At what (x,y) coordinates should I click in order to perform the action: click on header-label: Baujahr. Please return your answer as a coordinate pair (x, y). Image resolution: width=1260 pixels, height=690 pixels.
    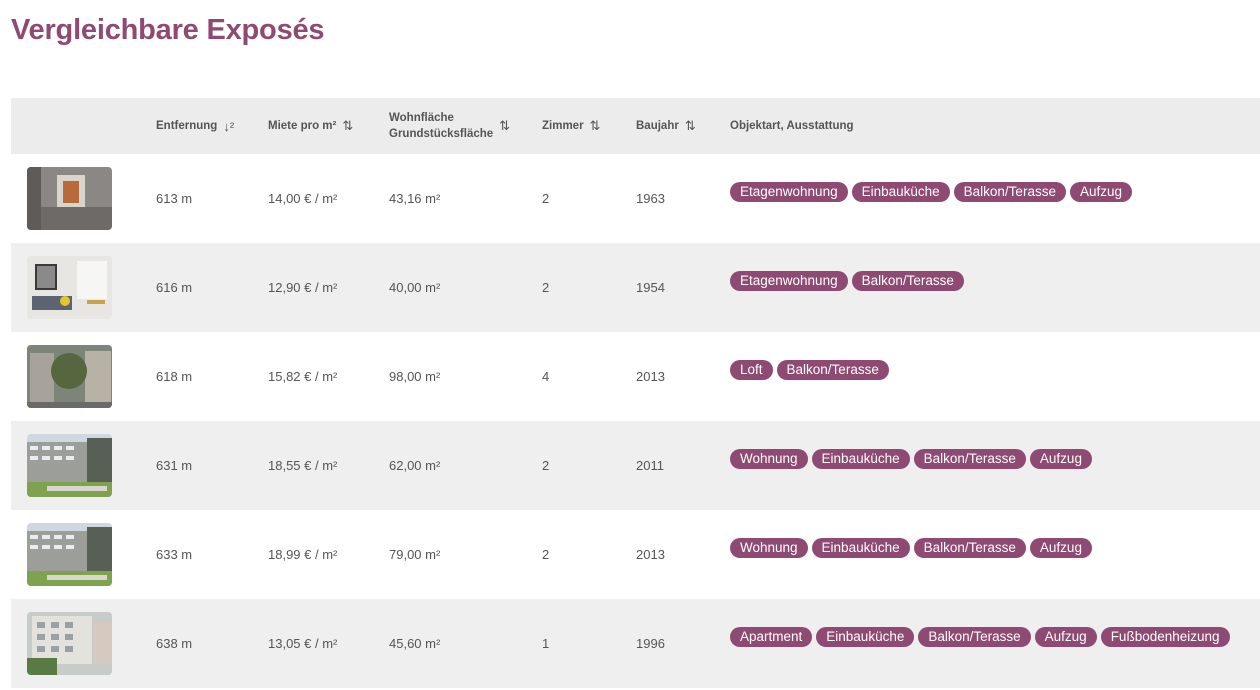
    Looking at the image, I should click on (657, 126).